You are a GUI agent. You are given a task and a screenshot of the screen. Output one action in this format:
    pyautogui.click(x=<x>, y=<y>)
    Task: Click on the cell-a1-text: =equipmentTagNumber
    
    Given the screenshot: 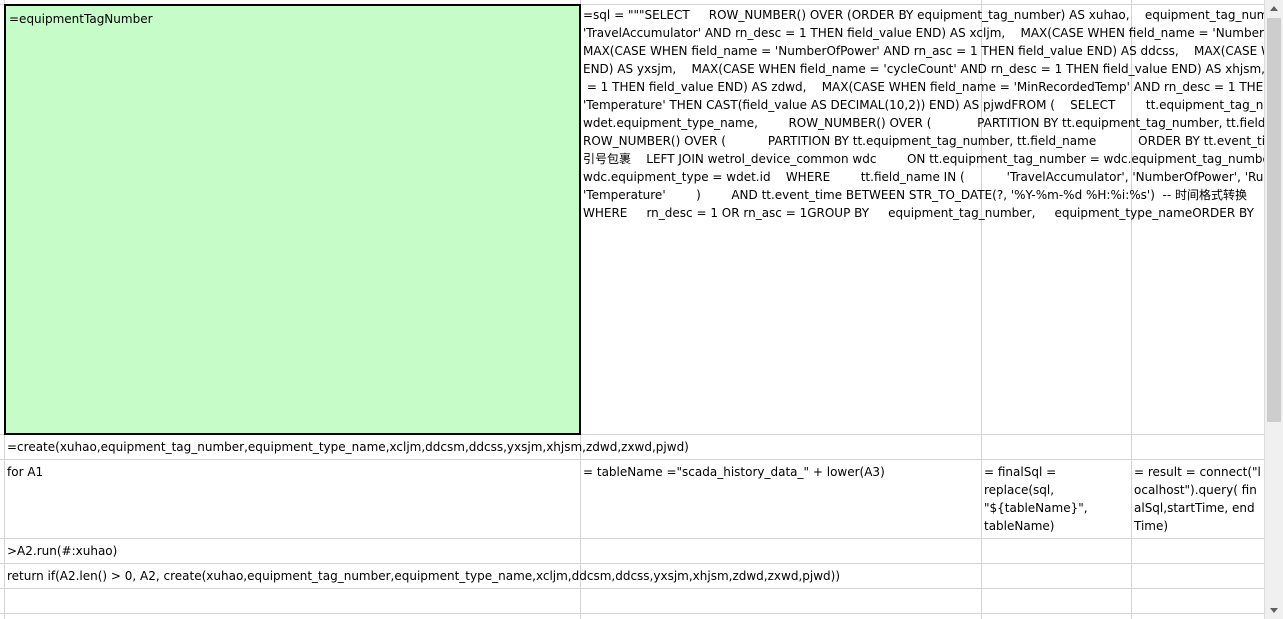 What is the action you would take?
    pyautogui.click(x=81, y=19)
    